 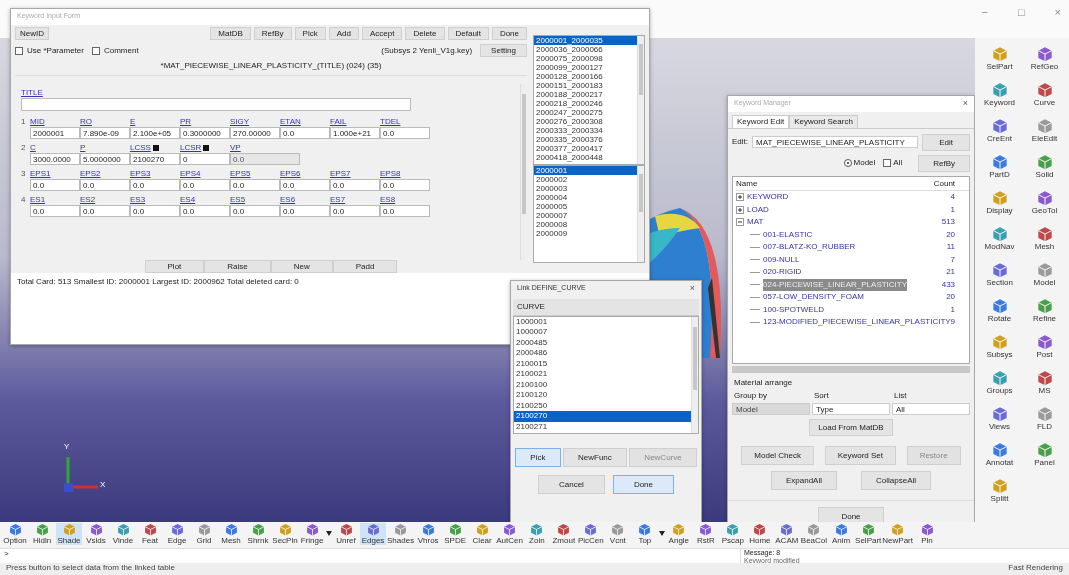 I want to click on field-label: ETAN, so click(x=290, y=121).